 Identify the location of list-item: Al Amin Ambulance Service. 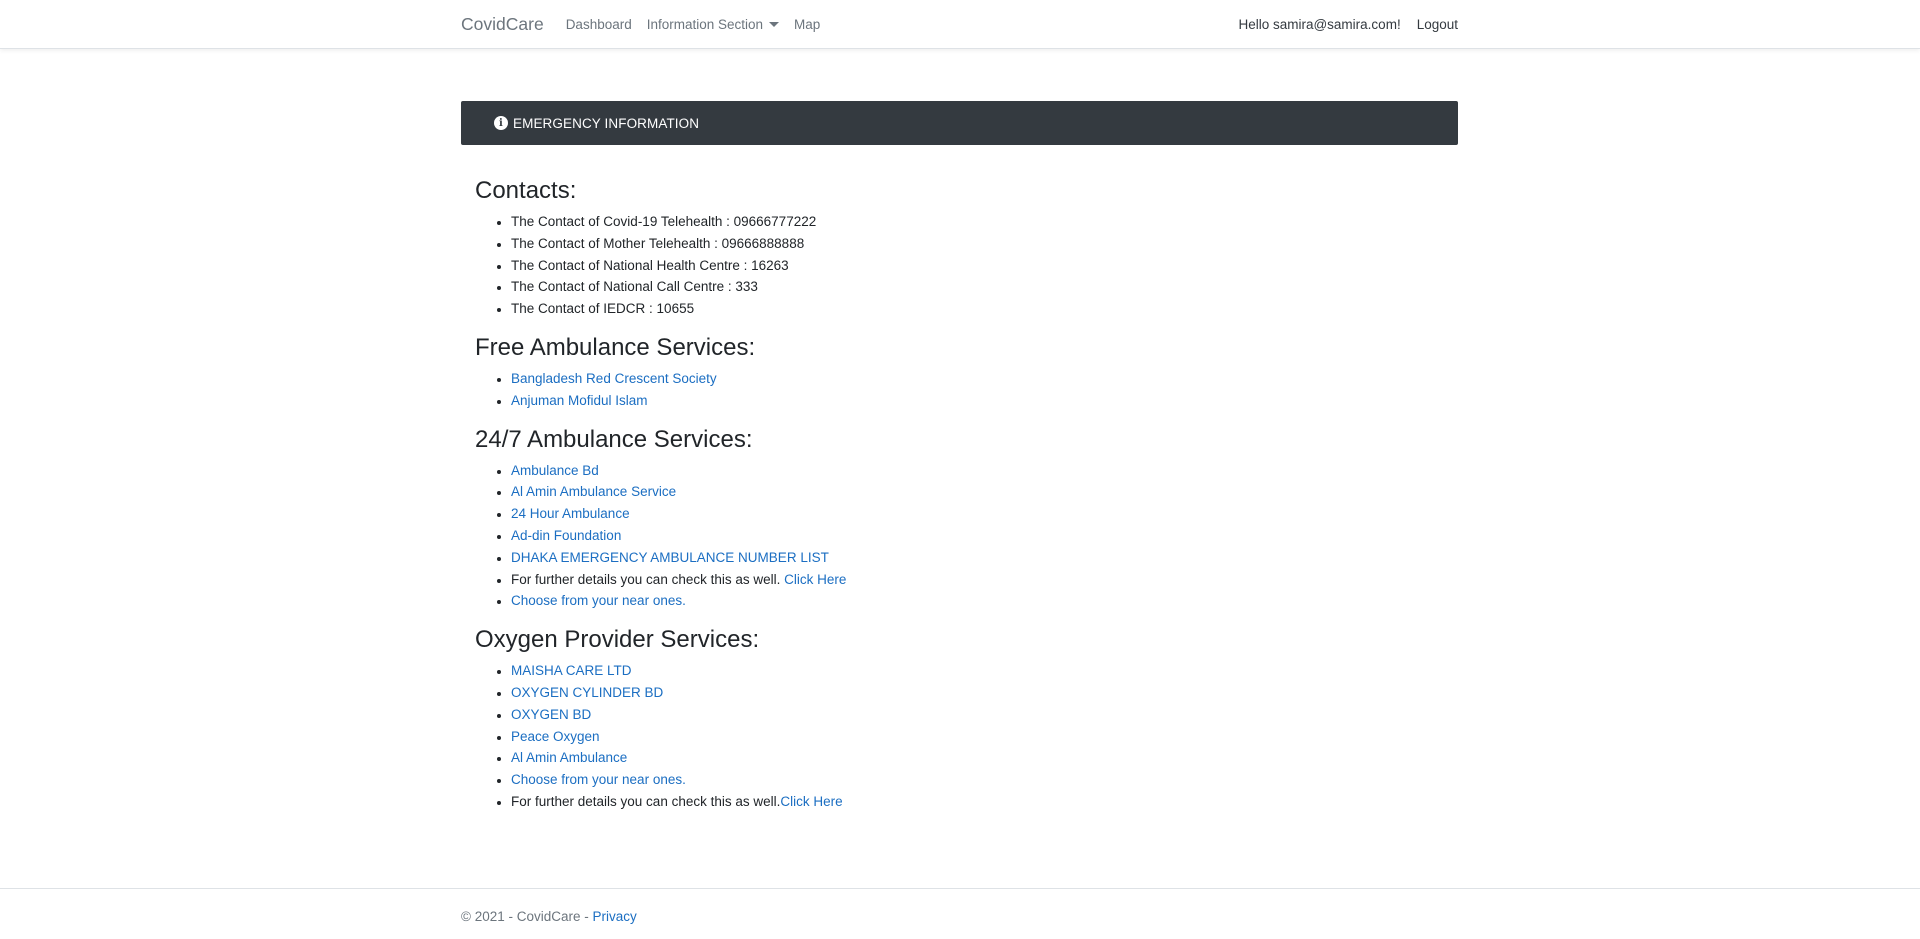
(943, 492).